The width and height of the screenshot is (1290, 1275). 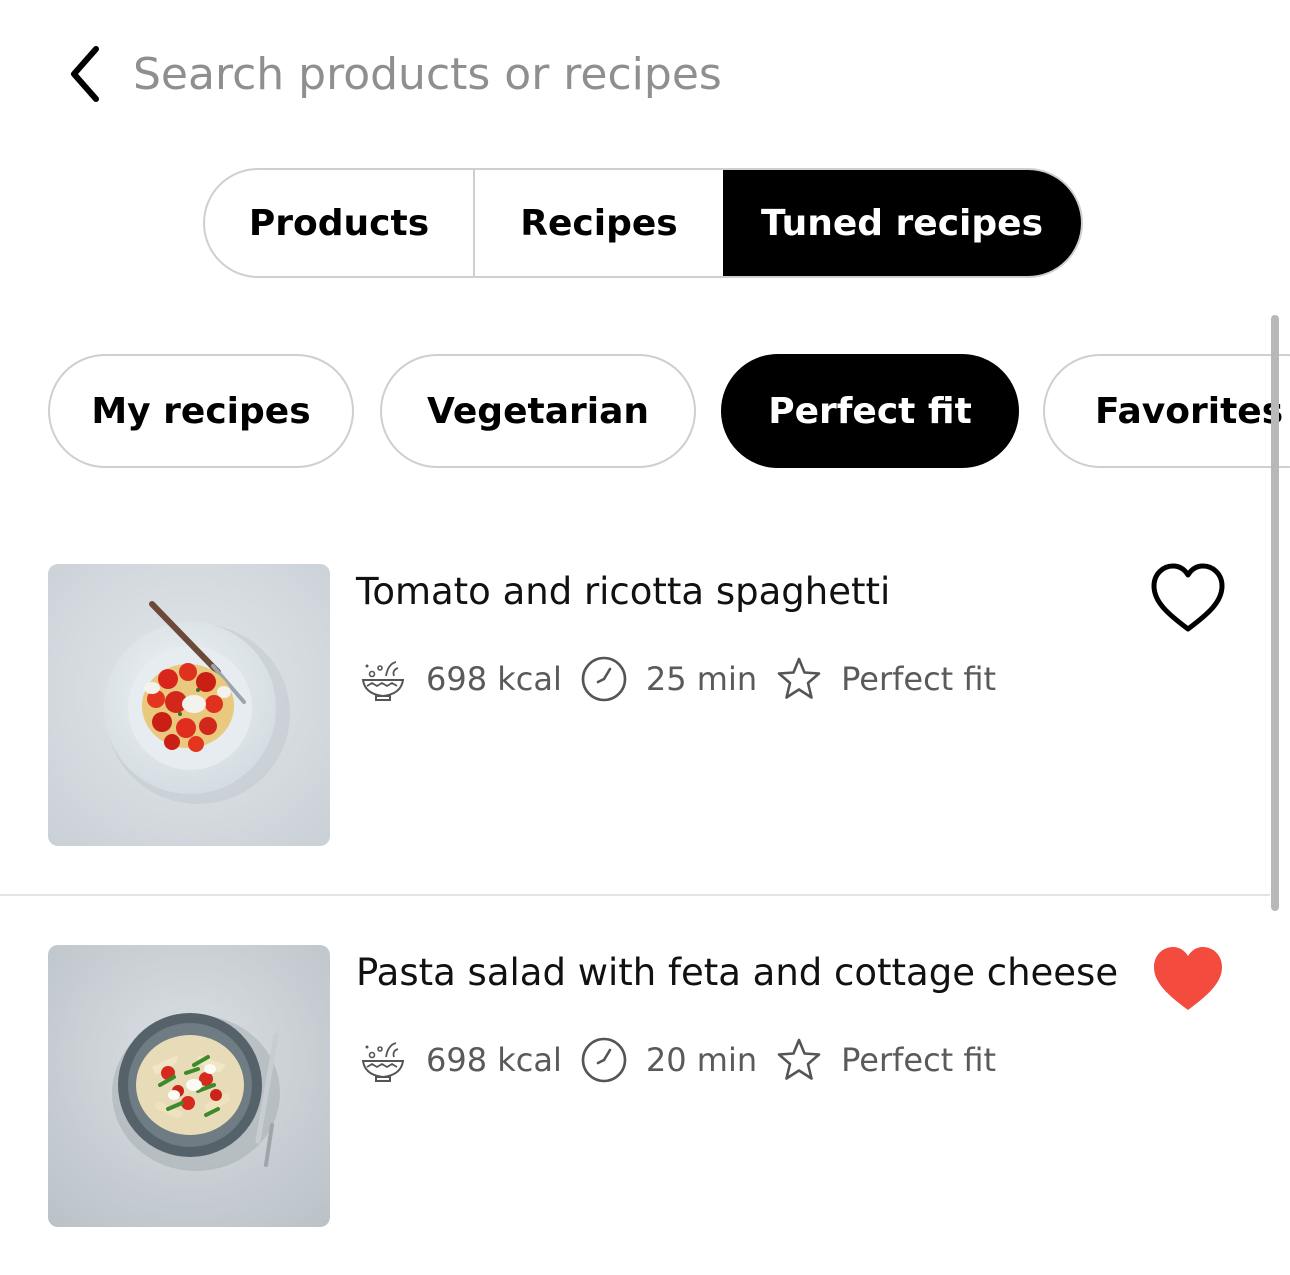 What do you see at coordinates (902, 223) in the screenshot?
I see `tab-tuned-recipes: Tuned recipes` at bounding box center [902, 223].